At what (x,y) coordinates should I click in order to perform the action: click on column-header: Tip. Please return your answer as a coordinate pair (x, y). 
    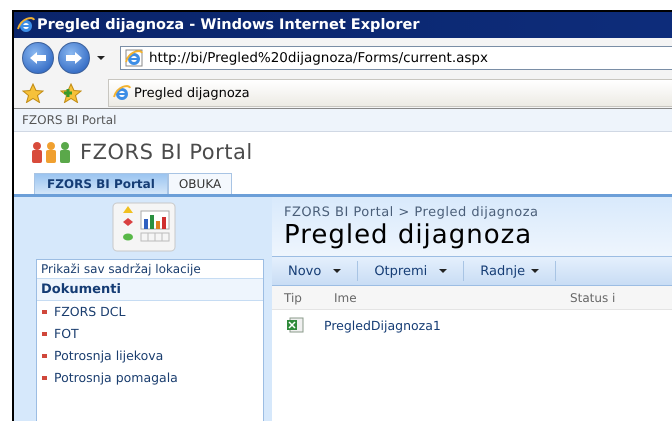
    Looking at the image, I should click on (309, 298).